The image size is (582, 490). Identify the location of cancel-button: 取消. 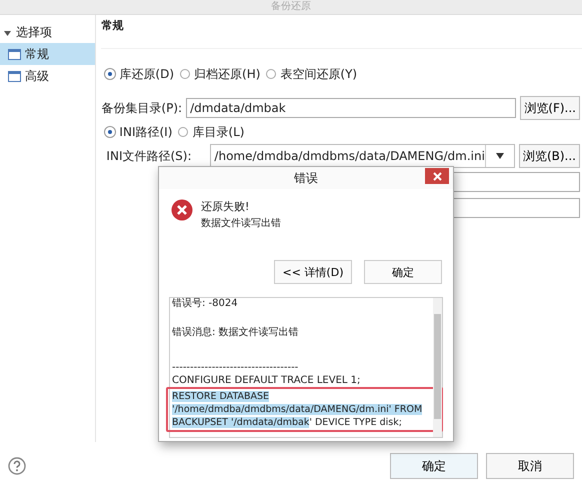
(530, 466).